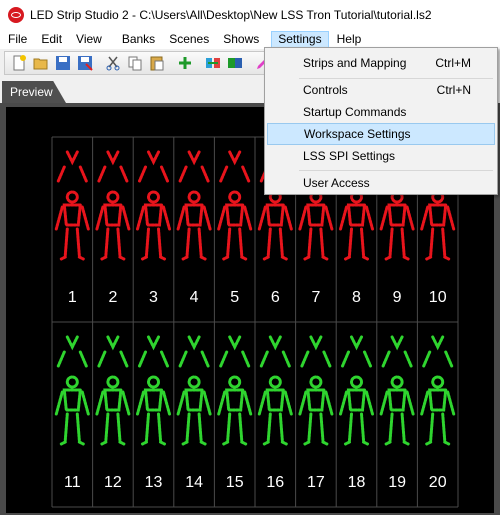 This screenshot has height=515, width=500. I want to click on tool2-icon, so click(235, 63).